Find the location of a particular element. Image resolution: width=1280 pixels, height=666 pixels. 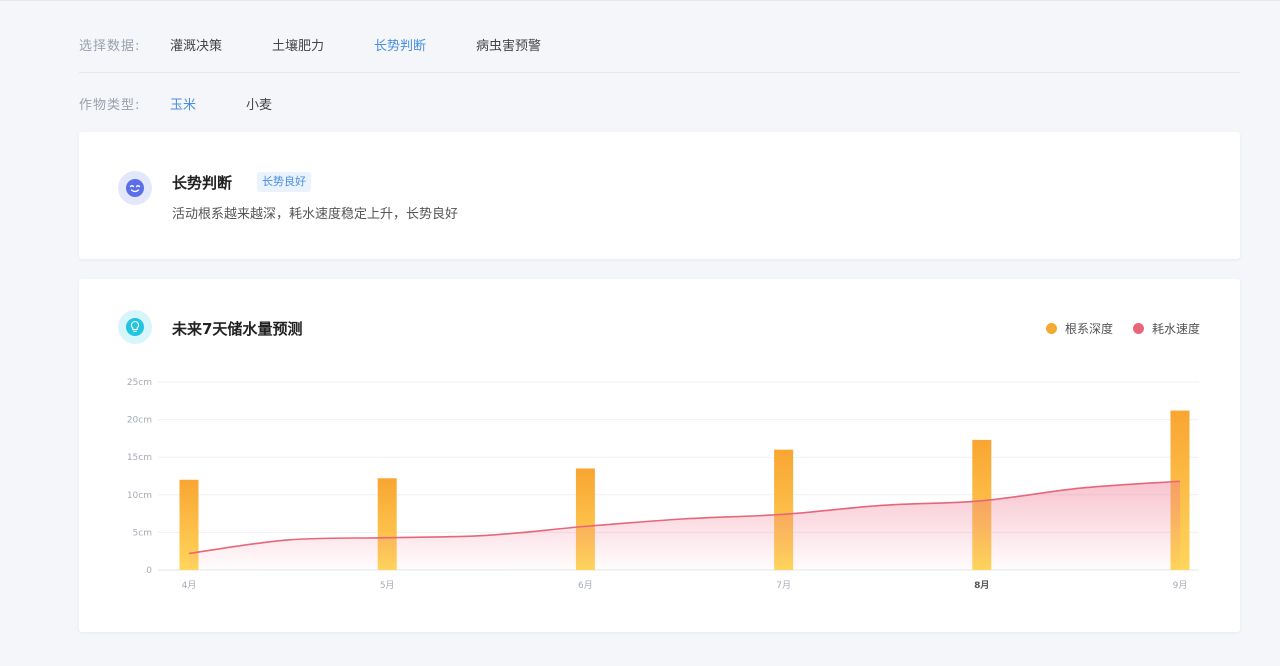

status-badge: 长势良好 is located at coordinates (284, 182).